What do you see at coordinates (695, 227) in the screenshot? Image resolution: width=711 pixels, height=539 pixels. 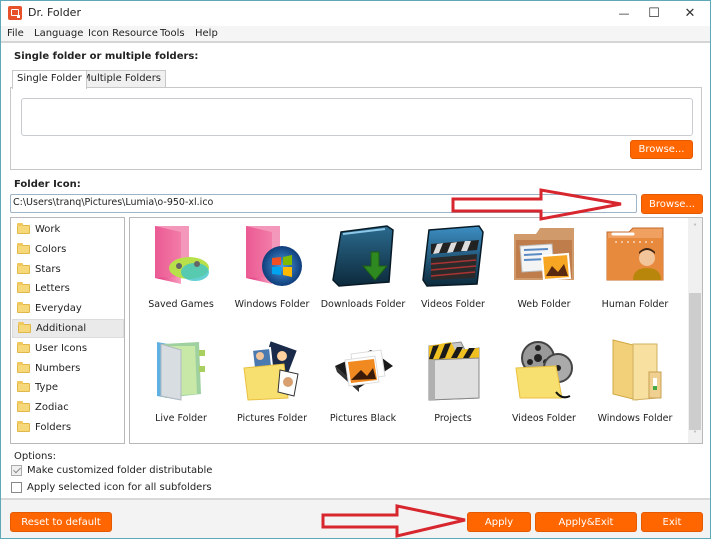 I see `scroll-up-icon: ˄` at bounding box center [695, 227].